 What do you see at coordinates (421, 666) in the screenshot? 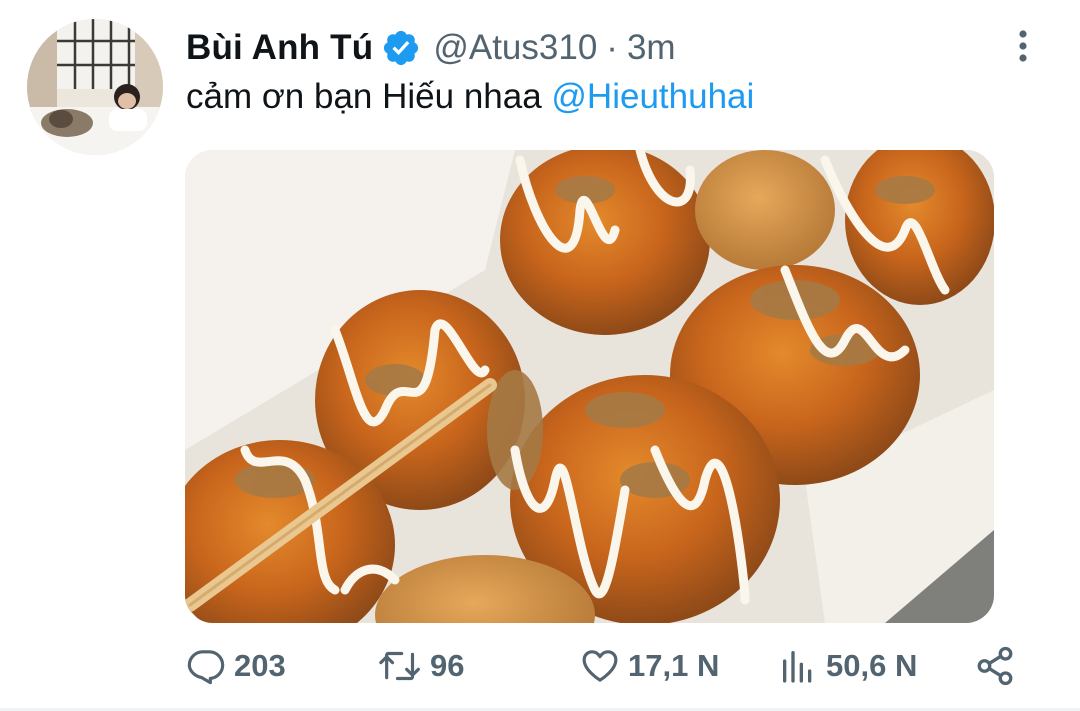
I see `retweet-button: 96` at bounding box center [421, 666].